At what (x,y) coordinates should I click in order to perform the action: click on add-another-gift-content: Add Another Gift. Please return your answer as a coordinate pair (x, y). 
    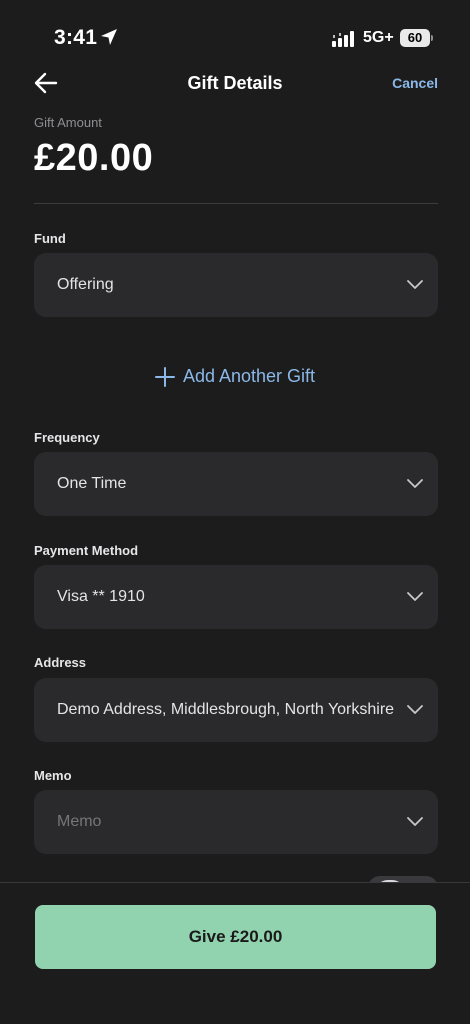
    Looking at the image, I should click on (235, 376).